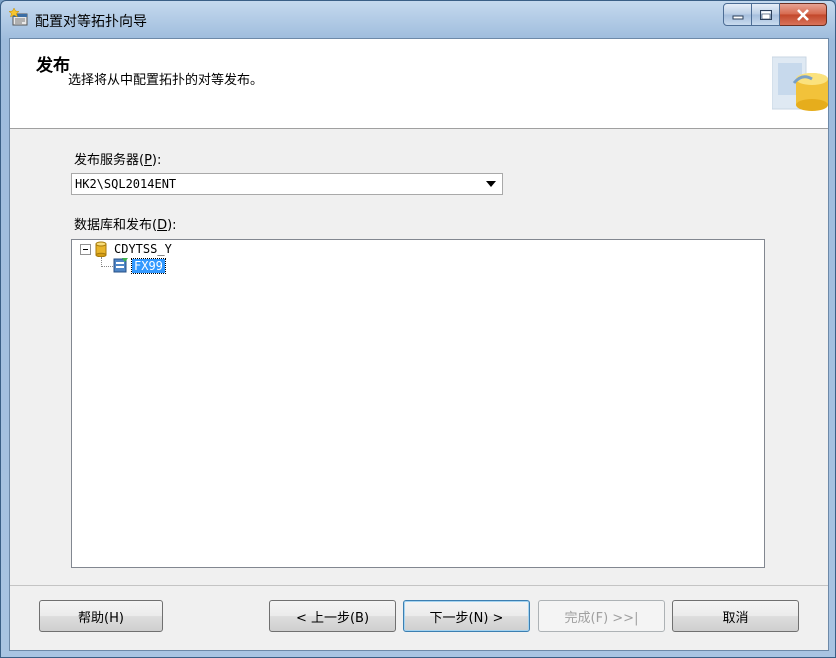 The width and height of the screenshot is (836, 658). What do you see at coordinates (735, 616) in the screenshot?
I see `cancel-button: 取消` at bounding box center [735, 616].